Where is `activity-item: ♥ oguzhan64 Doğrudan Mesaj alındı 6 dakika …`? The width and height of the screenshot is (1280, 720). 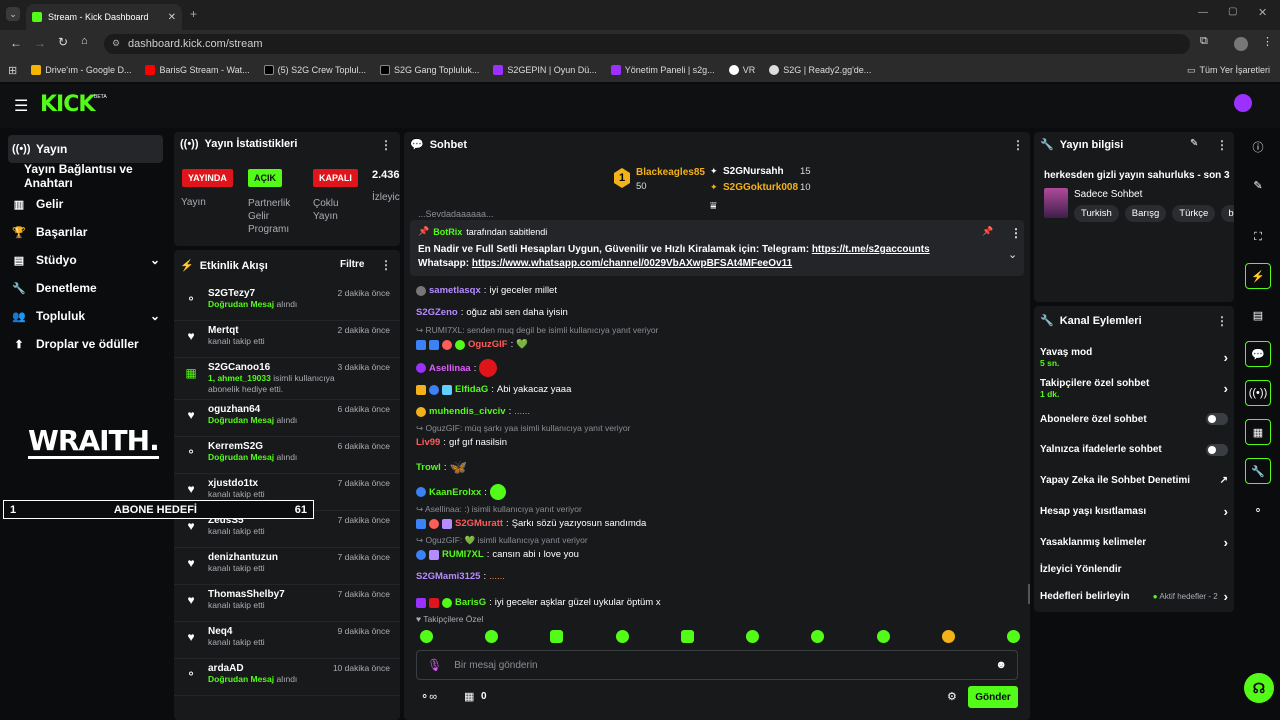 activity-item: ♥ oguzhan64 Doğrudan Mesaj alındı 6 dakika … is located at coordinates (287, 418).